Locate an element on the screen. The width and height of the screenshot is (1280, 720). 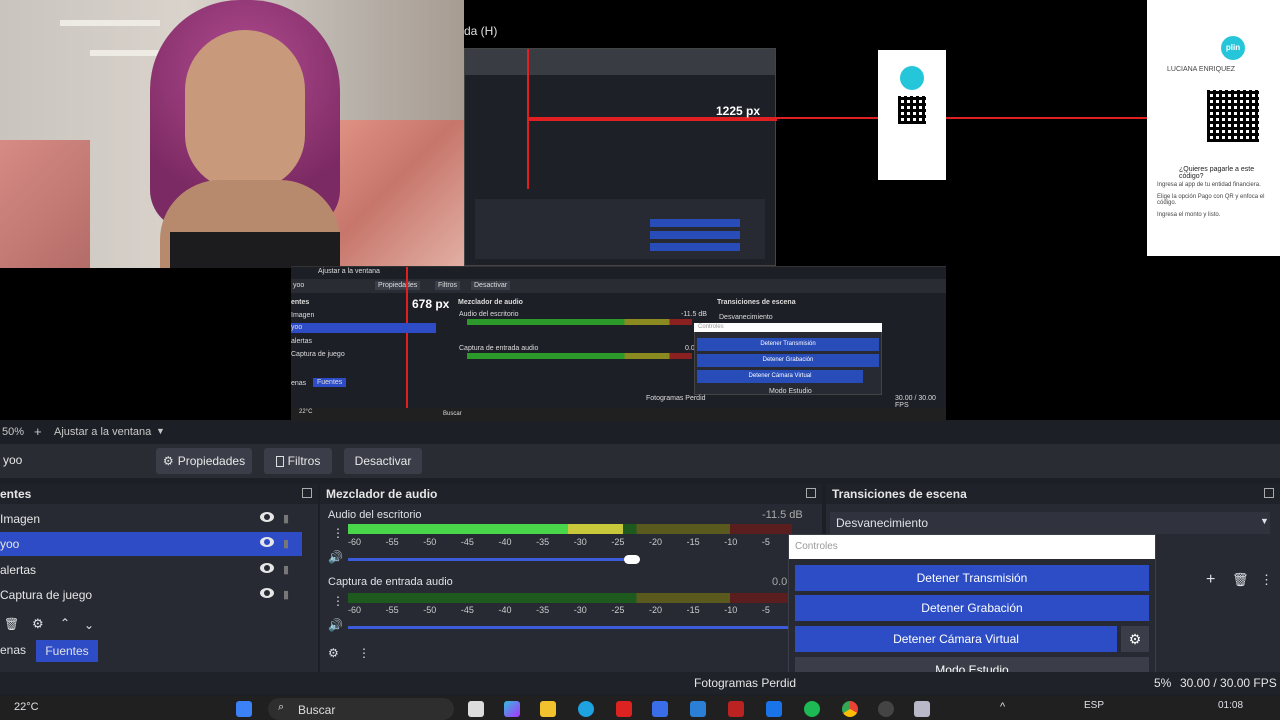
fps-readout: 30.00 / 30.00 FPS is located at coordinates (1228, 683).